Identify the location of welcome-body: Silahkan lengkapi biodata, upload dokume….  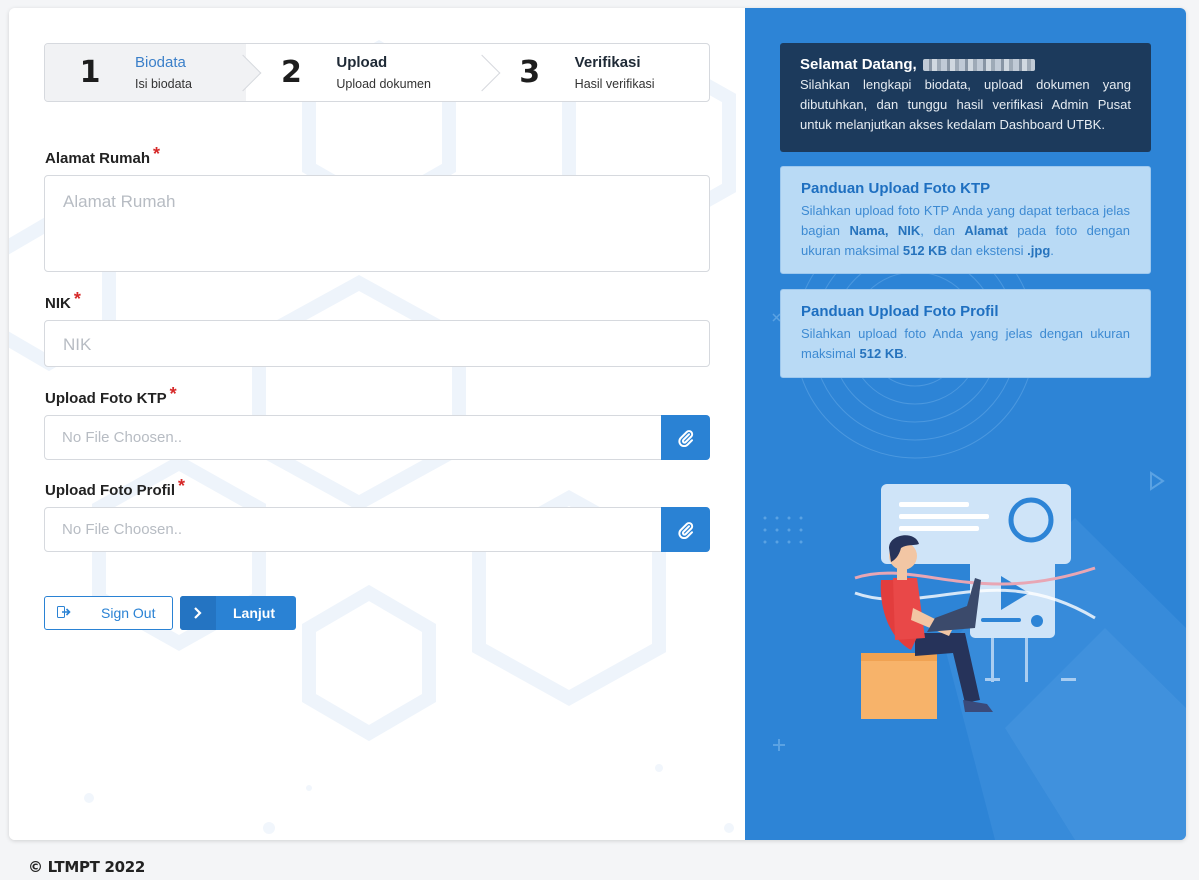
(965, 104).